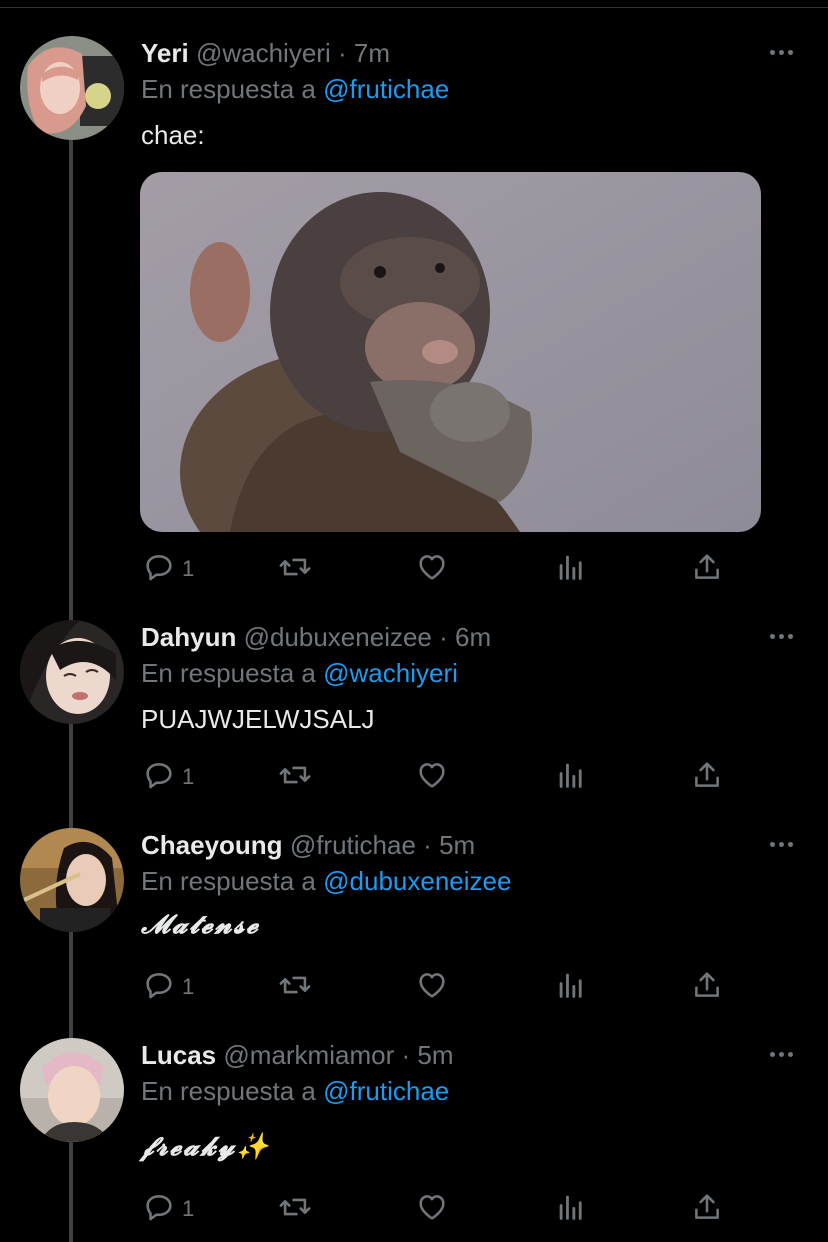 The width and height of the screenshot is (828, 1242). I want to click on reply-mention-link: @wachiyeri, so click(390, 673).